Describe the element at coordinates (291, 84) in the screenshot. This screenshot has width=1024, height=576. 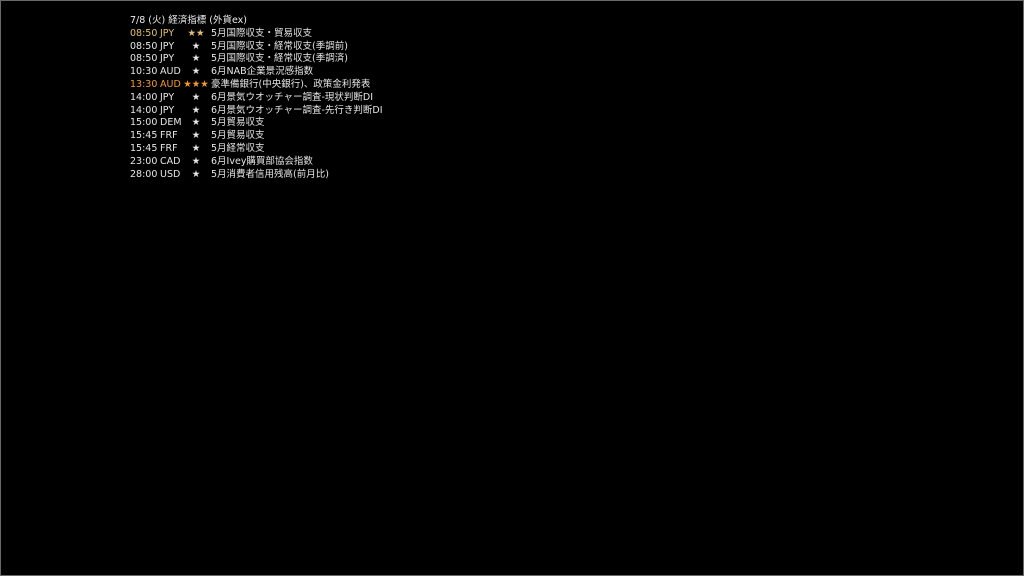
I see `event-name: 豪準備銀行(中央銀行)、政策金利発表` at that location.